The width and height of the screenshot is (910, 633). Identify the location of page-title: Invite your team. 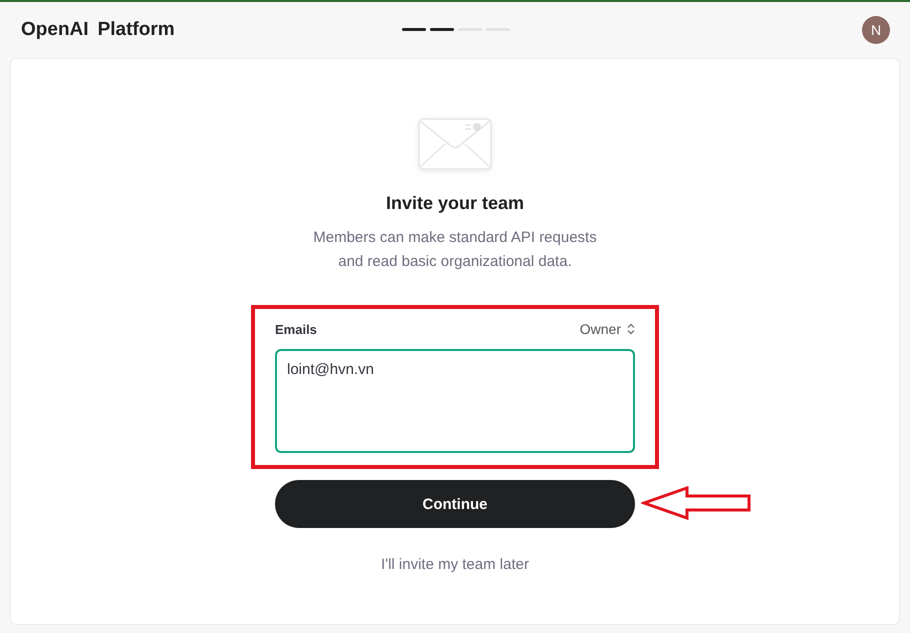
(455, 203).